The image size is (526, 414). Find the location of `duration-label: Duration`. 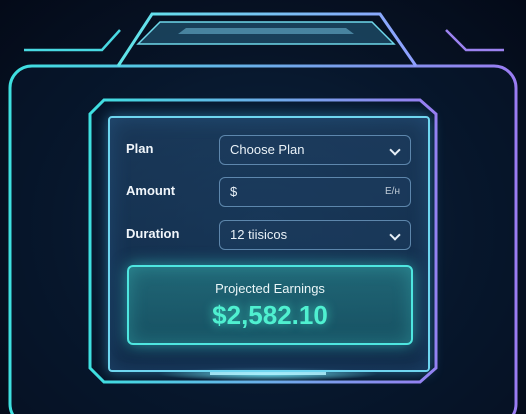

duration-label: Duration is located at coordinates (153, 233).